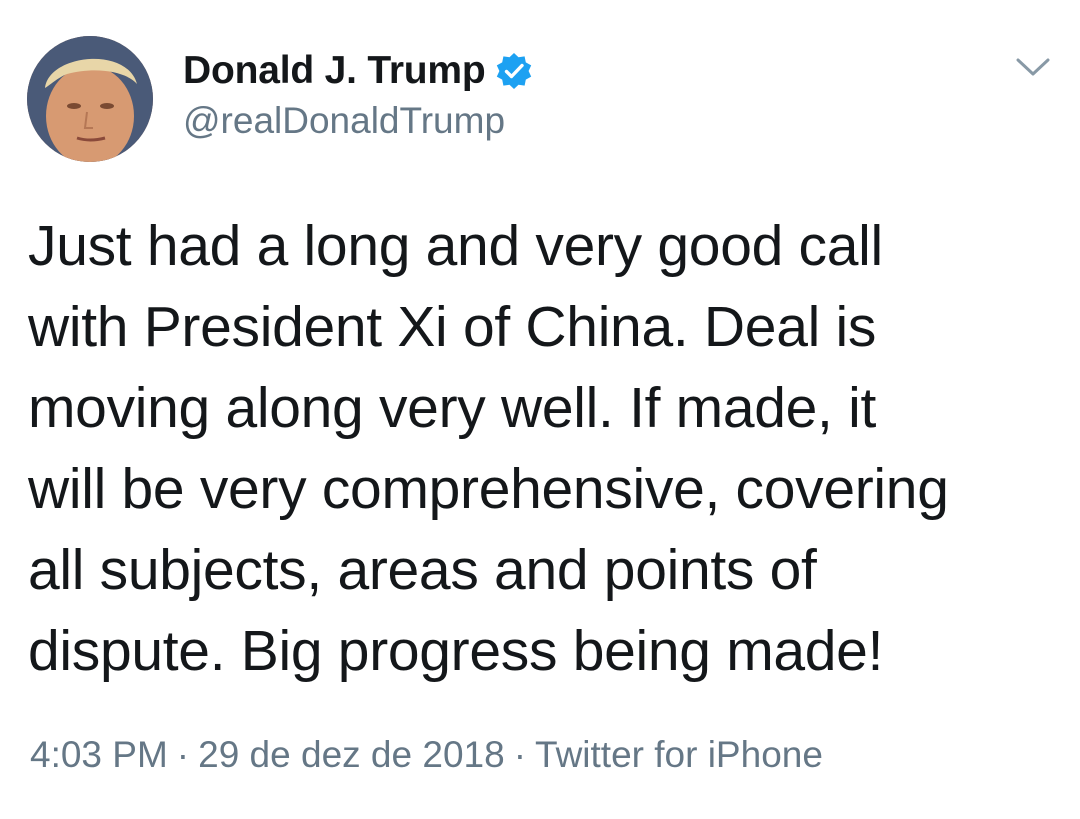 This screenshot has width=1080, height=819. I want to click on tweet-text-line: will be very comprehensive, covering, so click(488, 489).